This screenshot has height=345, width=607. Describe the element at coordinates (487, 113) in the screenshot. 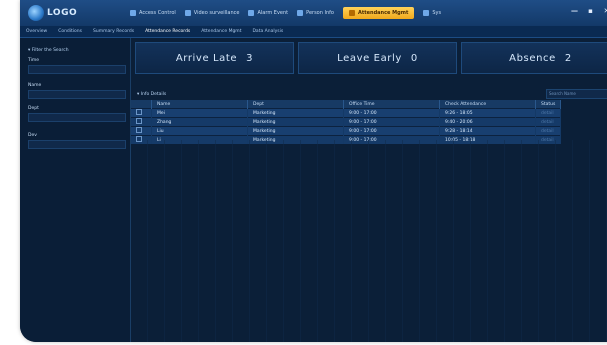

I see `cell-check: 9:26 - 18:05` at that location.